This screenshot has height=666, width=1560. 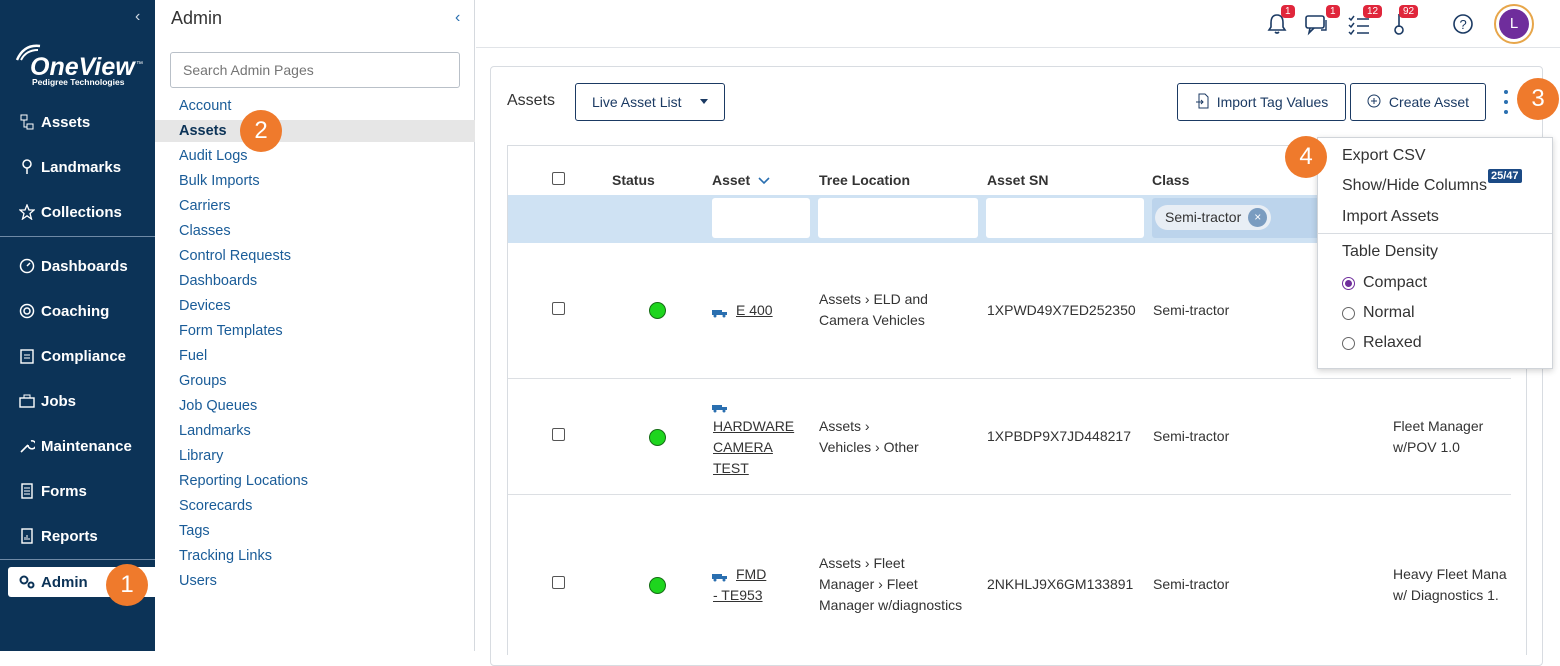 What do you see at coordinates (1395, 283) in the screenshot?
I see `density-option-label: Compact` at bounding box center [1395, 283].